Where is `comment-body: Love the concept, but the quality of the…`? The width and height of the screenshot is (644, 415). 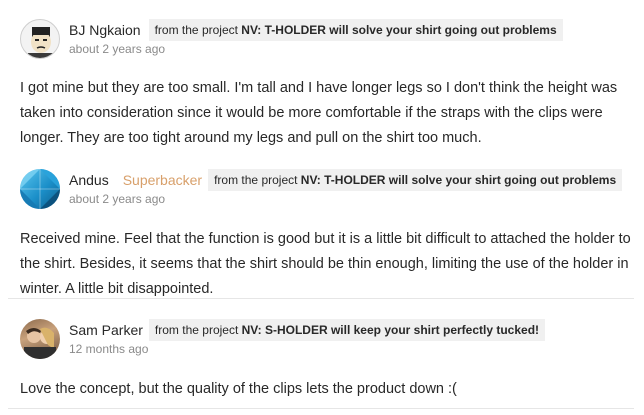 comment-body: Love the concept, but the quality of the… is located at coordinates (238, 389).